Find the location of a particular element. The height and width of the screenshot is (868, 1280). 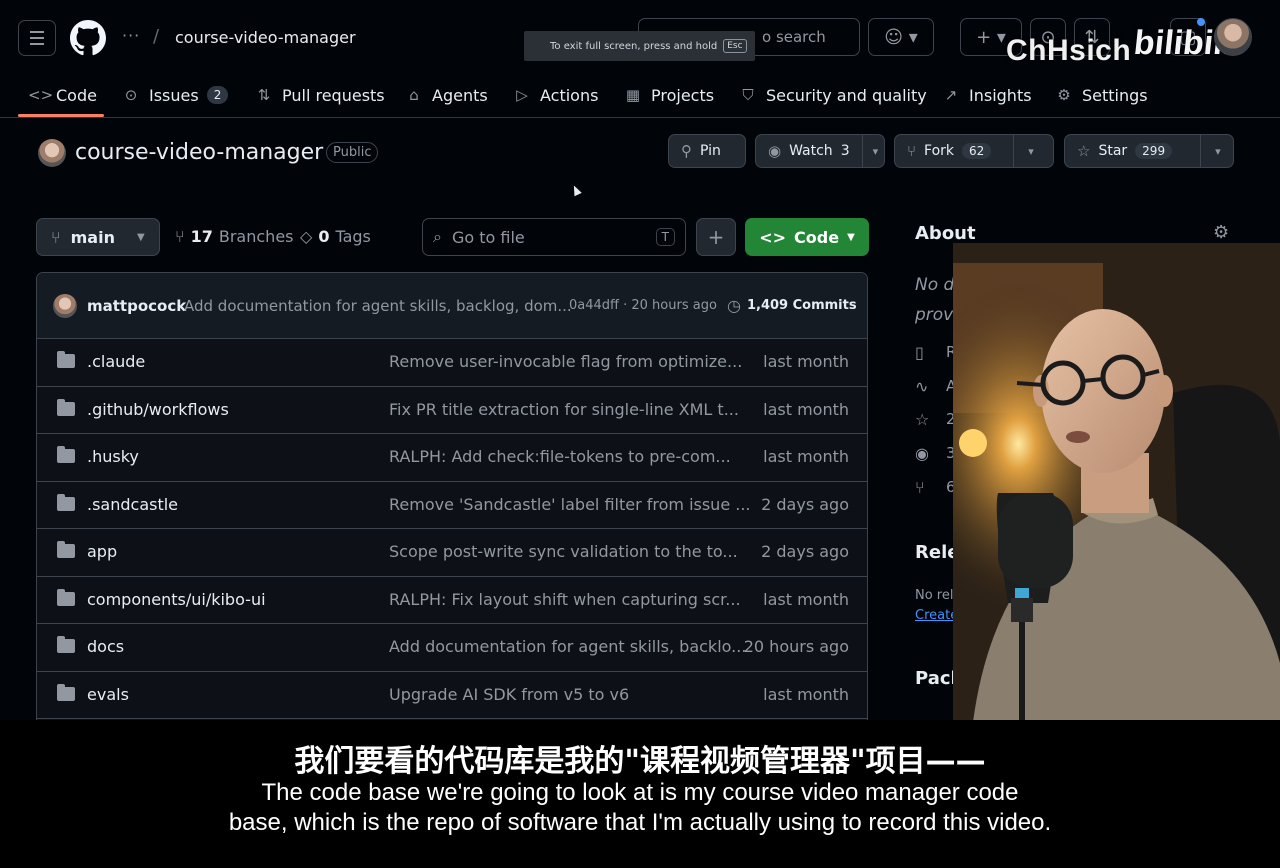

file-name: evals is located at coordinates (108, 694).